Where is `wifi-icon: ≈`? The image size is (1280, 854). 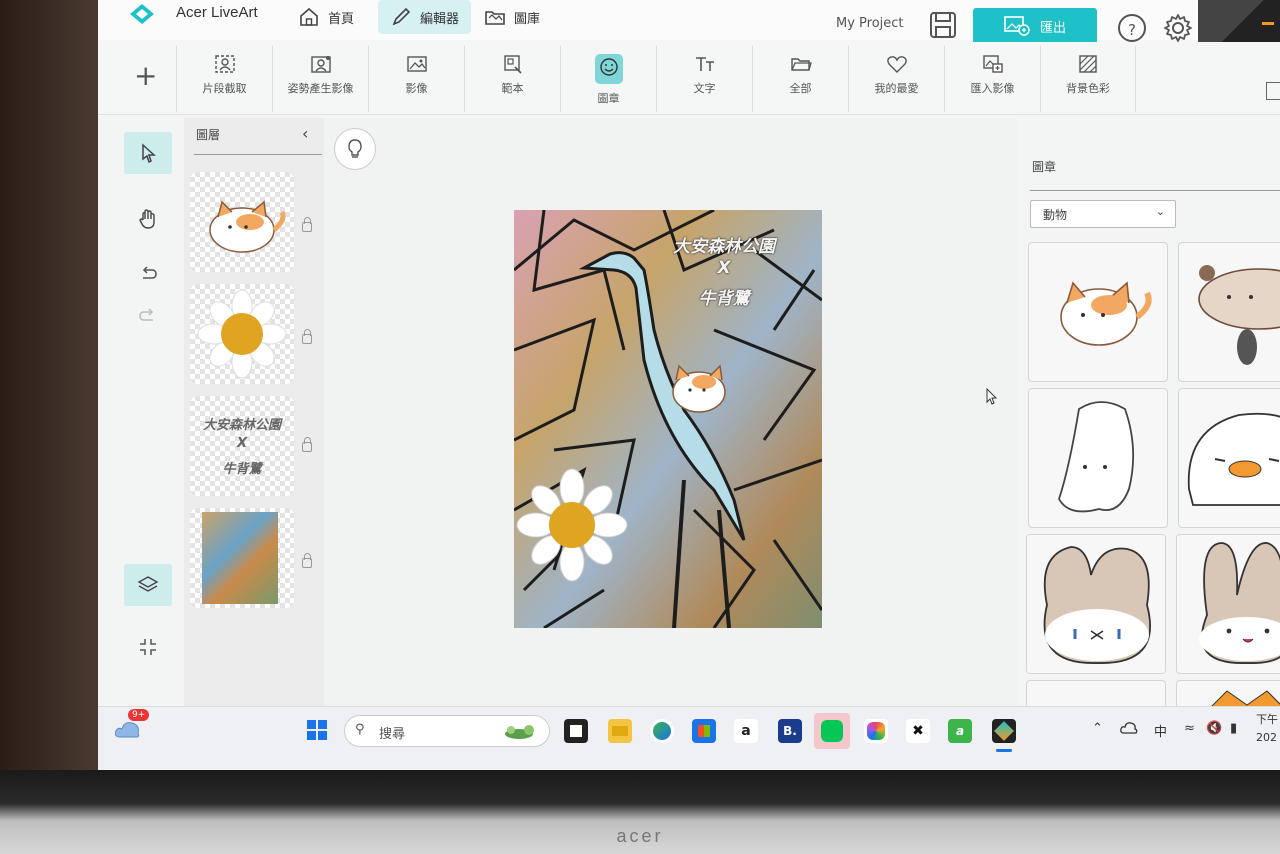 wifi-icon: ≈ is located at coordinates (1189, 728).